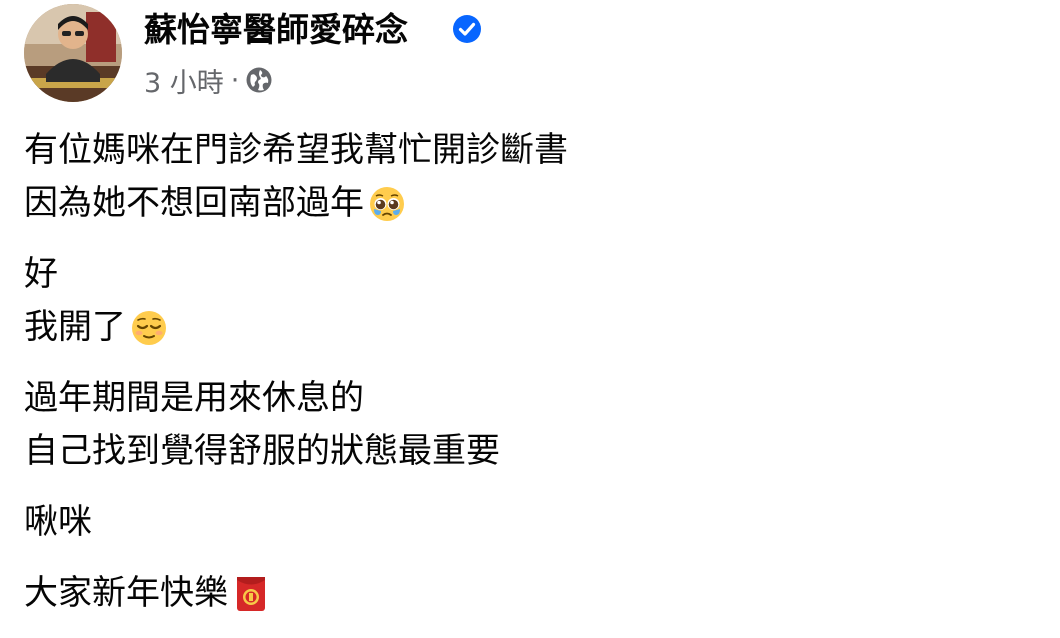  What do you see at coordinates (262, 451) in the screenshot?
I see `line-text: 自己找到覺得舒服的狀態最重要` at bounding box center [262, 451].